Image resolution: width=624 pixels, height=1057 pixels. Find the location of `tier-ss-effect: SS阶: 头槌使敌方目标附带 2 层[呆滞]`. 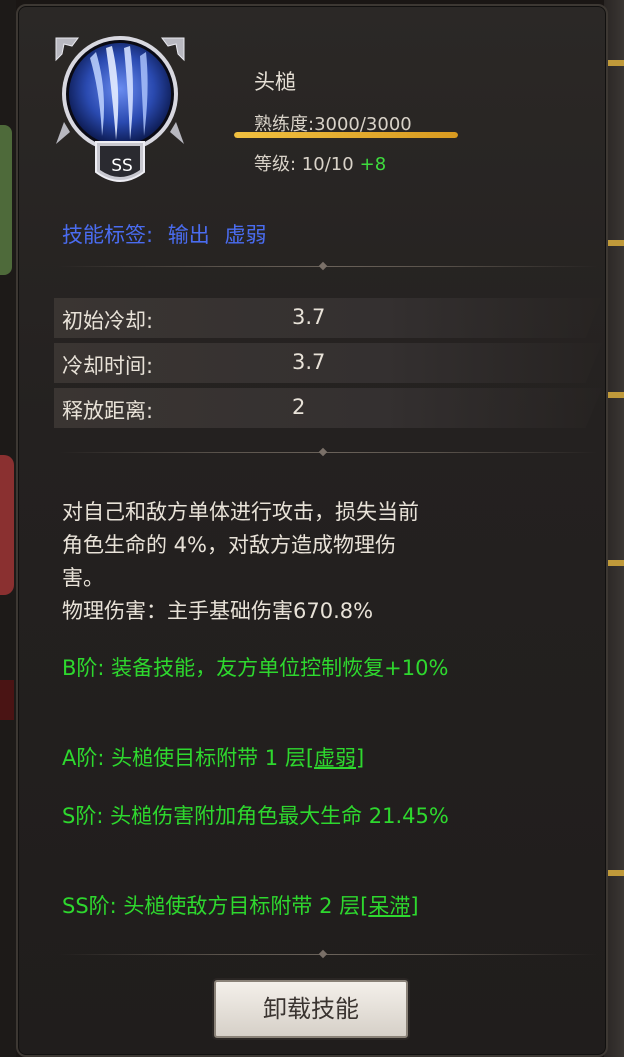

tier-ss-effect: SS阶: 头槌使敌方目标附带 2 层[呆滞] is located at coordinates (327, 906).